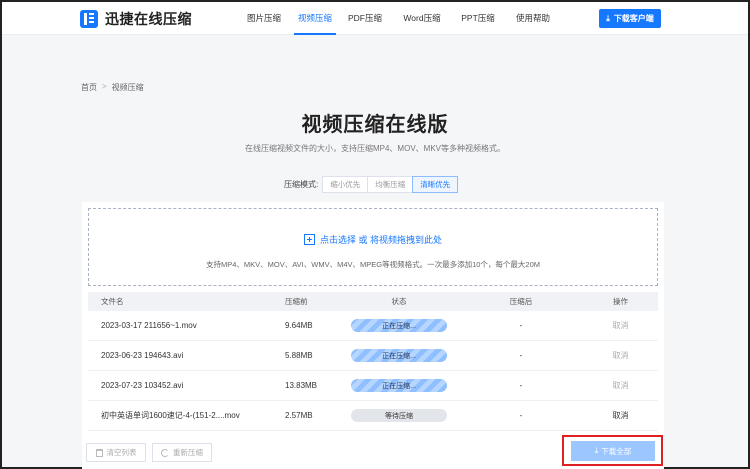  Describe the element at coordinates (435, 184) in the screenshot. I see `mode-option-clear: 清晰优先` at that location.